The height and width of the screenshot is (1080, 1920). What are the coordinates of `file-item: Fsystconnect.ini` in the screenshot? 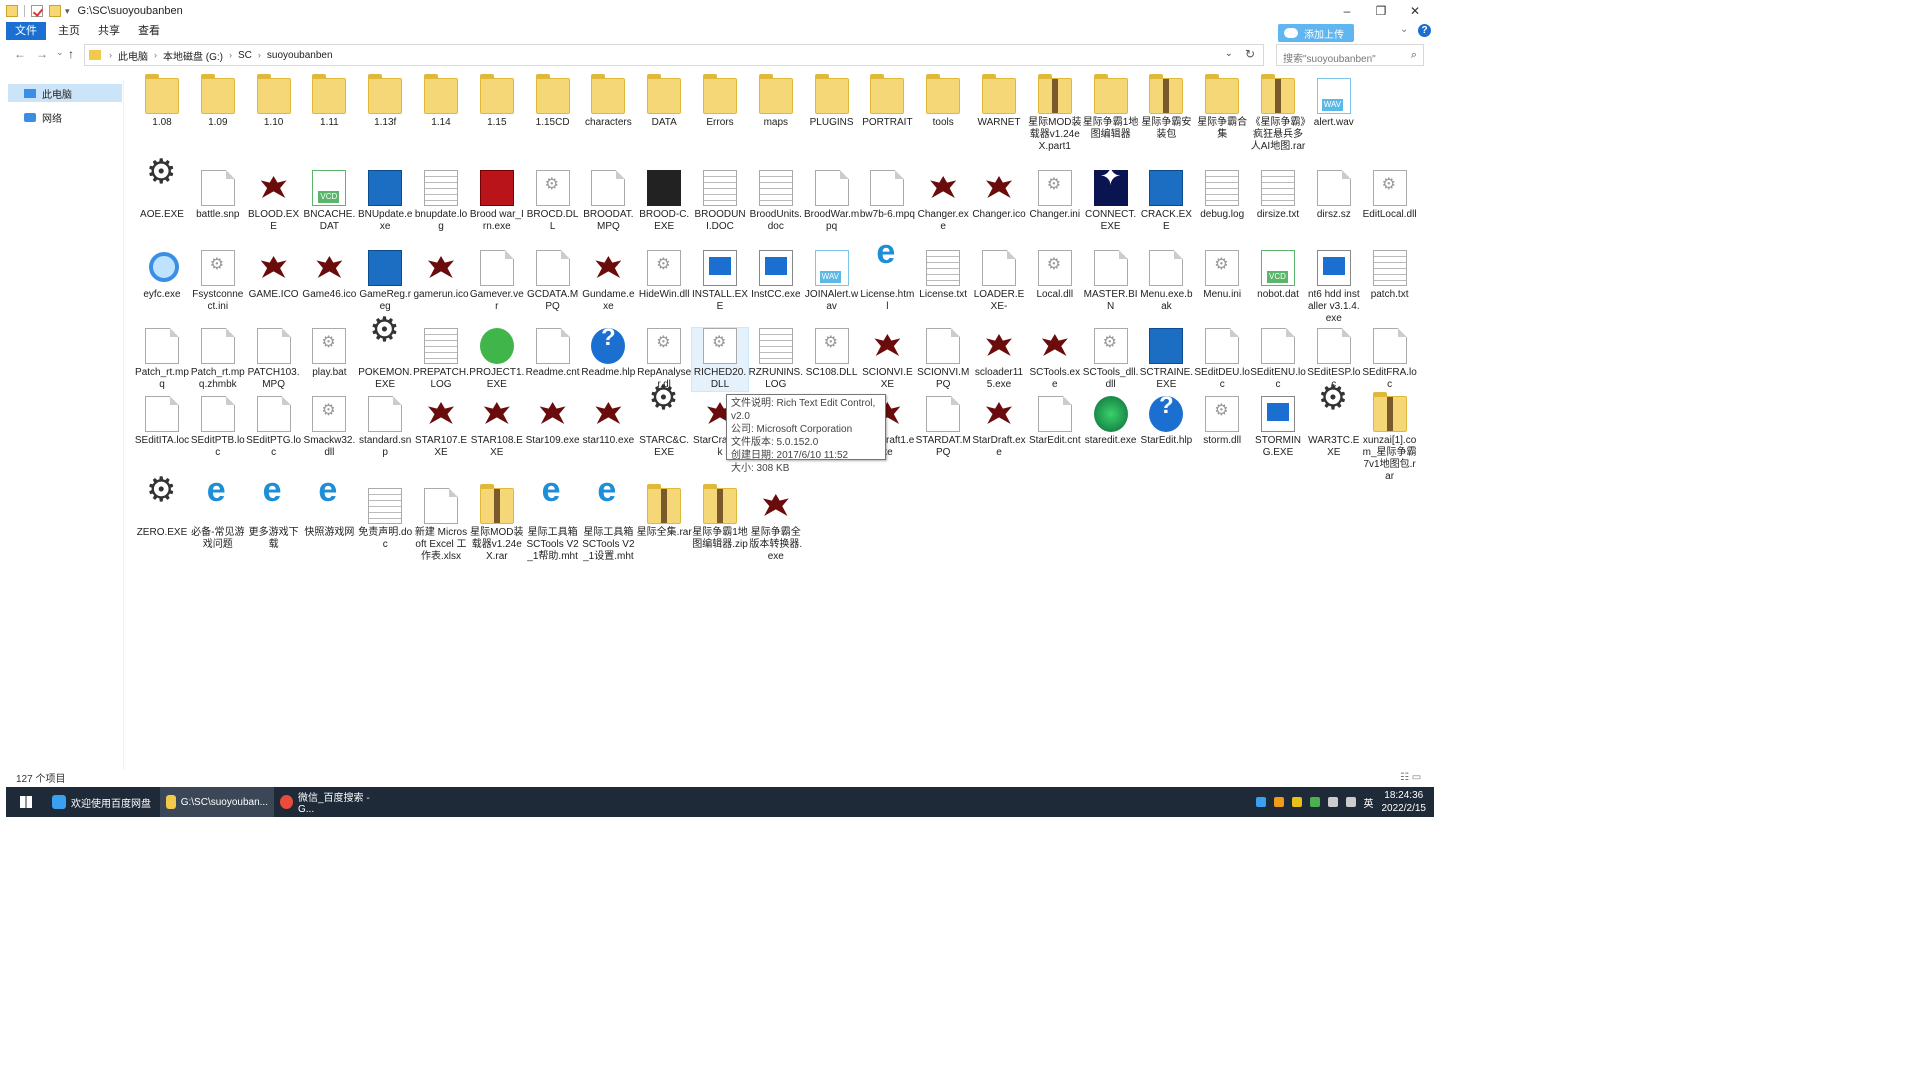 It's located at (218, 281).